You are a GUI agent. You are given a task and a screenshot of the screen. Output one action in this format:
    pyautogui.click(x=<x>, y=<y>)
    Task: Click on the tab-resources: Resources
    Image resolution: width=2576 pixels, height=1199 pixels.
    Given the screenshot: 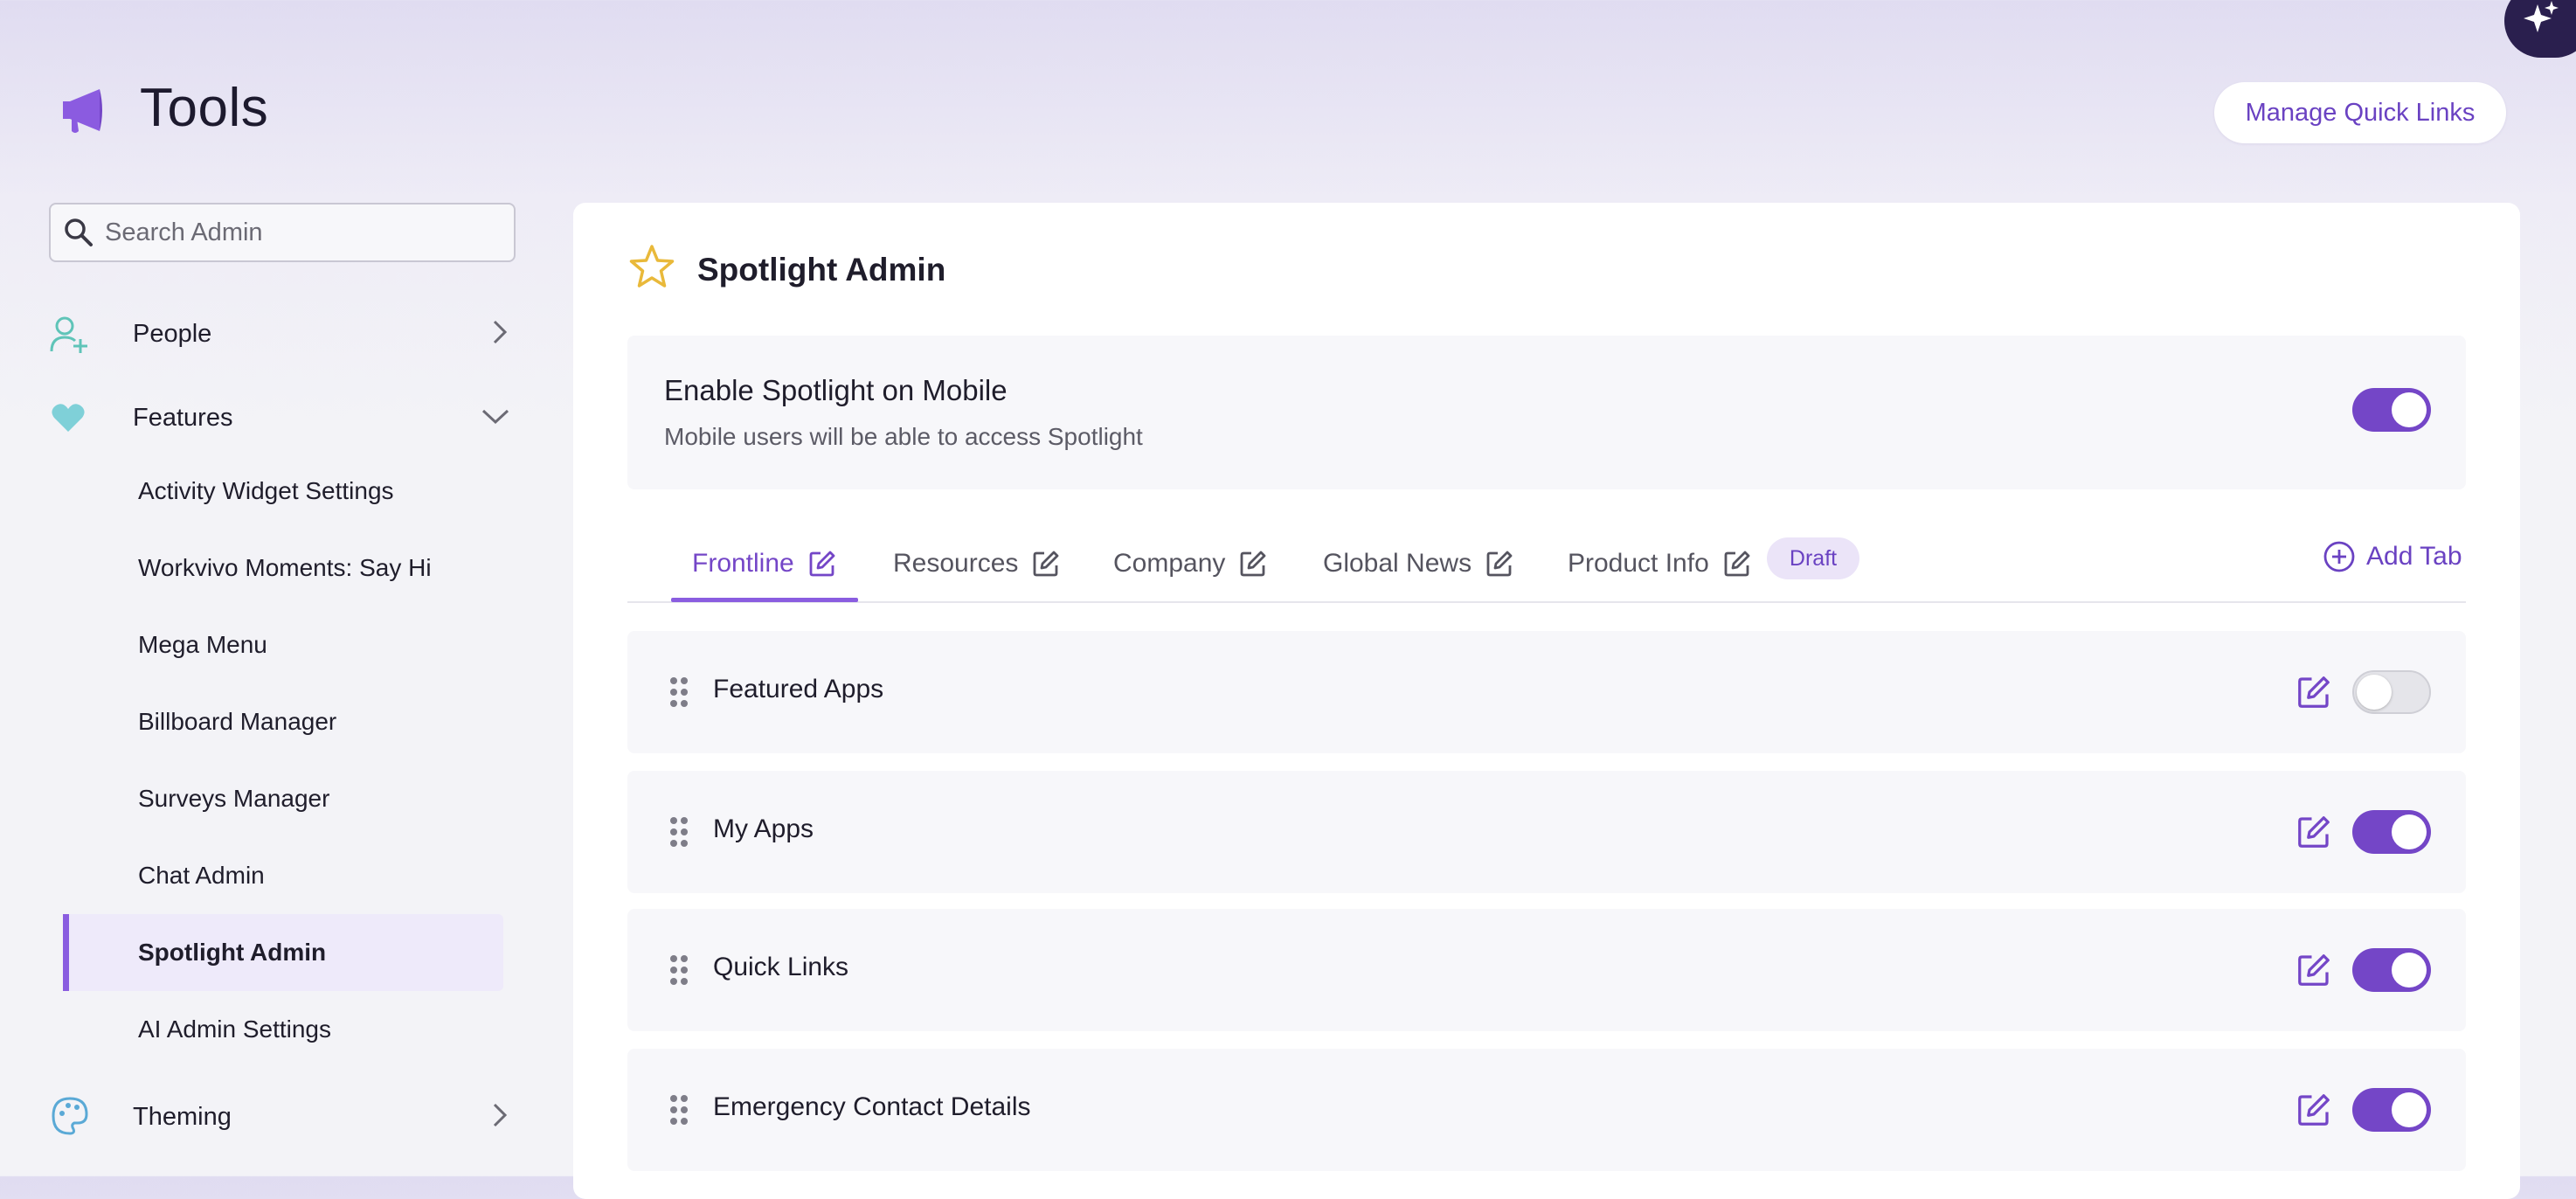 What is the action you would take?
    pyautogui.click(x=976, y=564)
    